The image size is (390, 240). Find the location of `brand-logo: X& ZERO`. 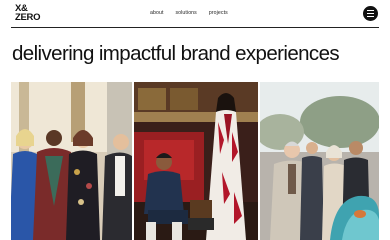

brand-logo: X& ZERO is located at coordinates (28, 13).